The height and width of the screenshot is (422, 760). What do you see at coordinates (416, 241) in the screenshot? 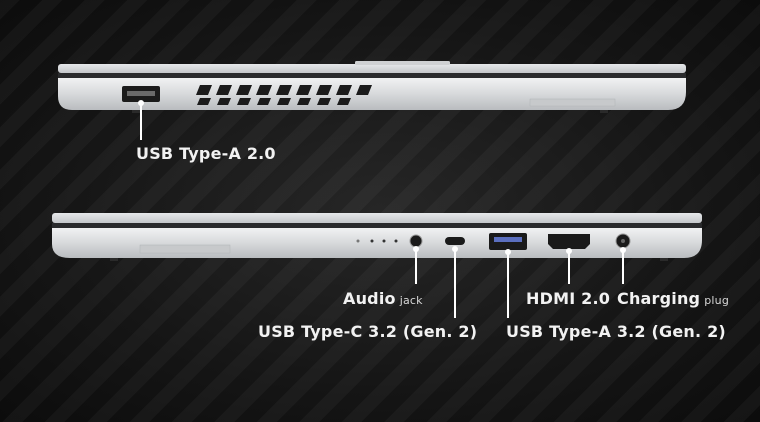
I see `audio-jack-port` at bounding box center [416, 241].